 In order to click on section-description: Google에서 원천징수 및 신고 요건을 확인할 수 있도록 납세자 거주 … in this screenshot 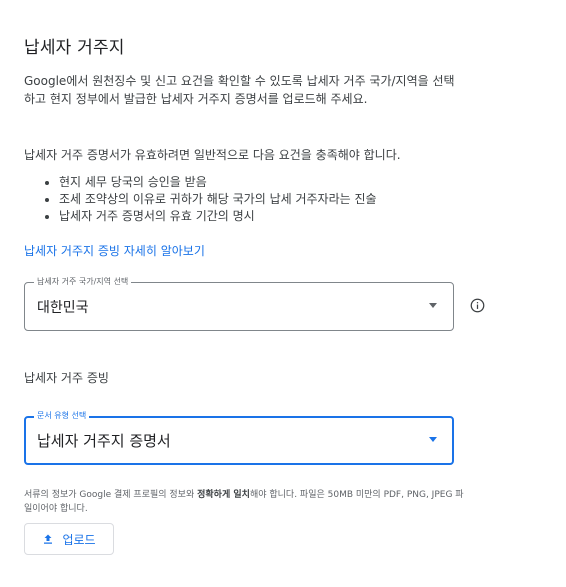, I will do `click(239, 90)`.